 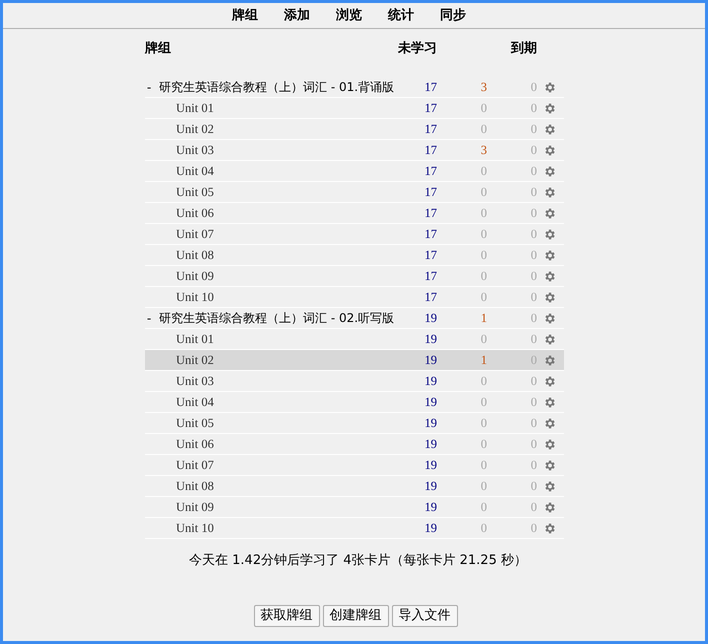 I want to click on deck-row: Unit 07 19 0 0, so click(x=354, y=465).